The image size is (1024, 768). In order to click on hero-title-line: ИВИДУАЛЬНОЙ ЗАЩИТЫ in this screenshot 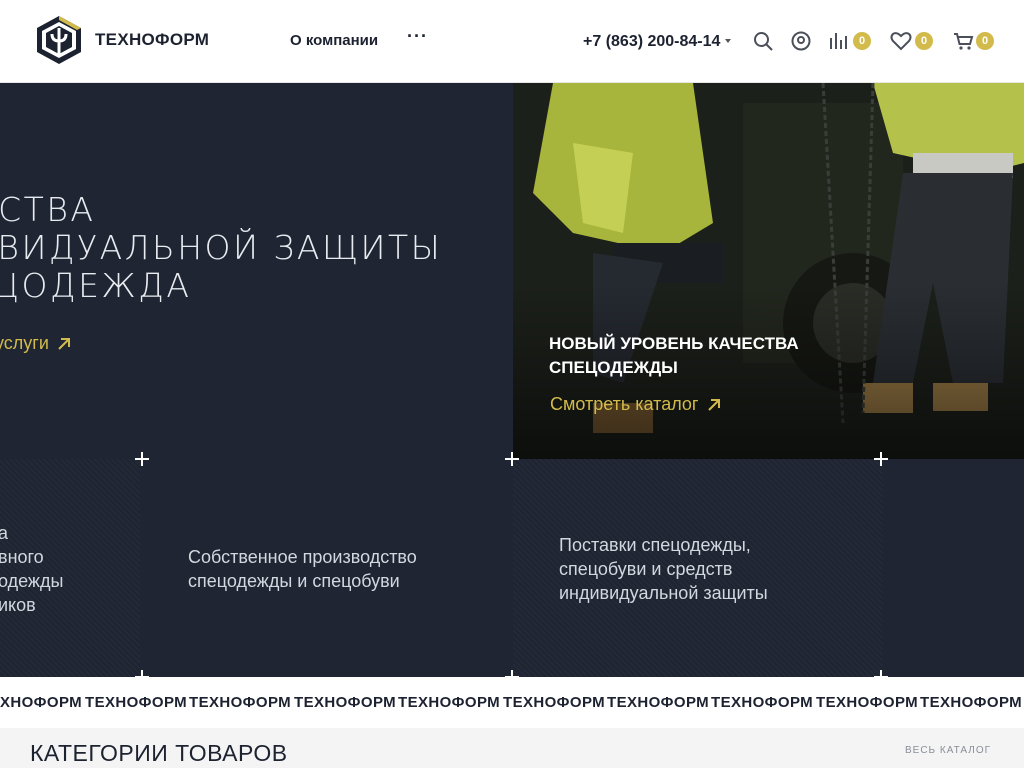, I will do `click(221, 247)`.